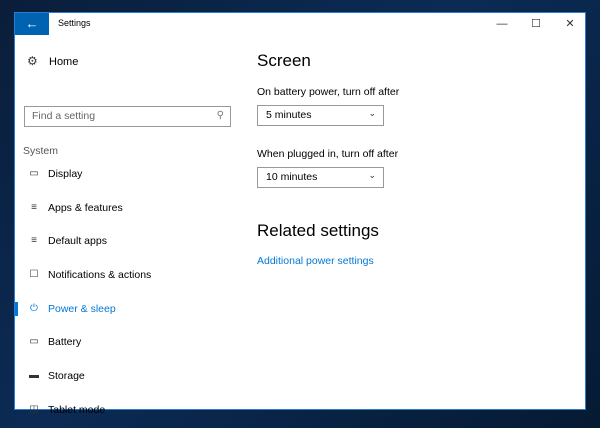 The image size is (600, 428). What do you see at coordinates (34, 341) in the screenshot?
I see `battery-icon: ▭` at bounding box center [34, 341].